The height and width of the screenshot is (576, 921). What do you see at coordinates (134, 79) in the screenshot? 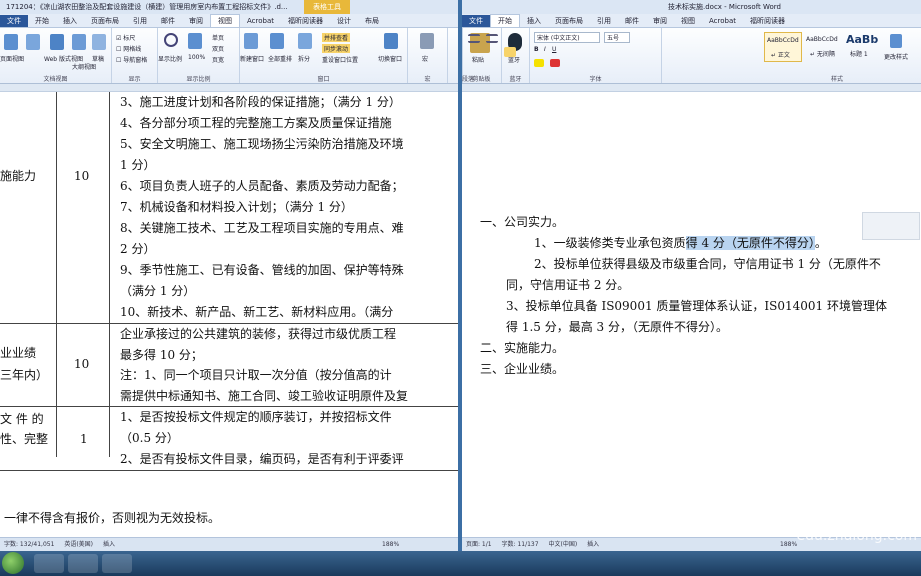
I see `group-label-show: 显示` at bounding box center [134, 79].